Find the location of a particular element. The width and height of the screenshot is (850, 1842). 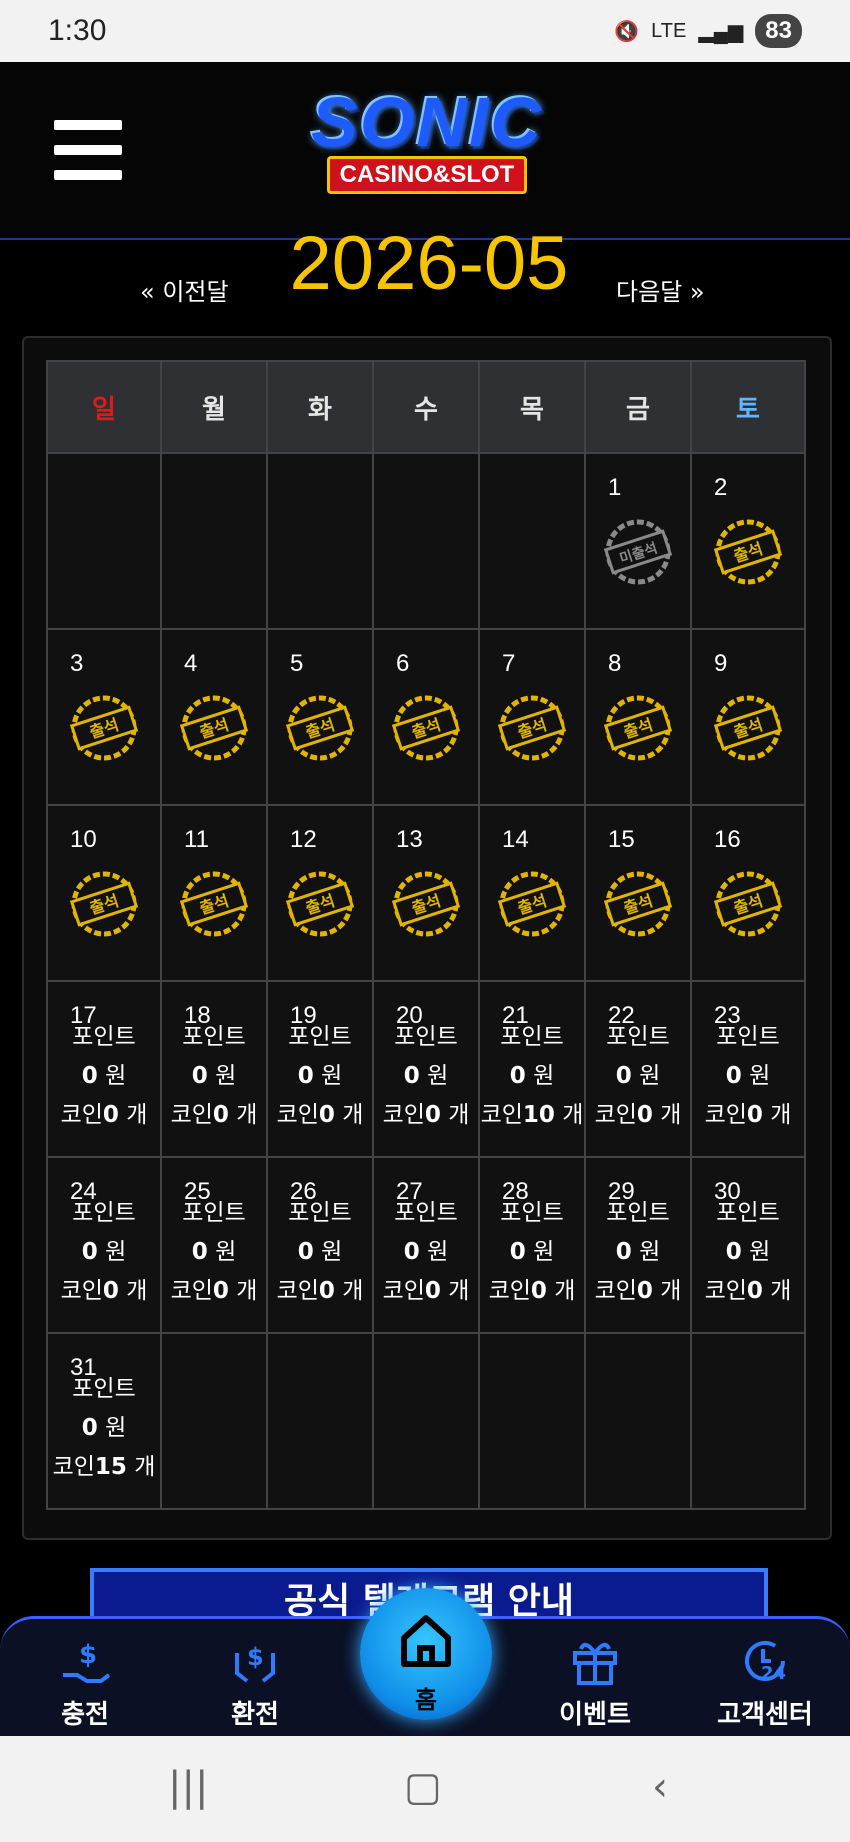

day-number: 3 is located at coordinates (77, 663).